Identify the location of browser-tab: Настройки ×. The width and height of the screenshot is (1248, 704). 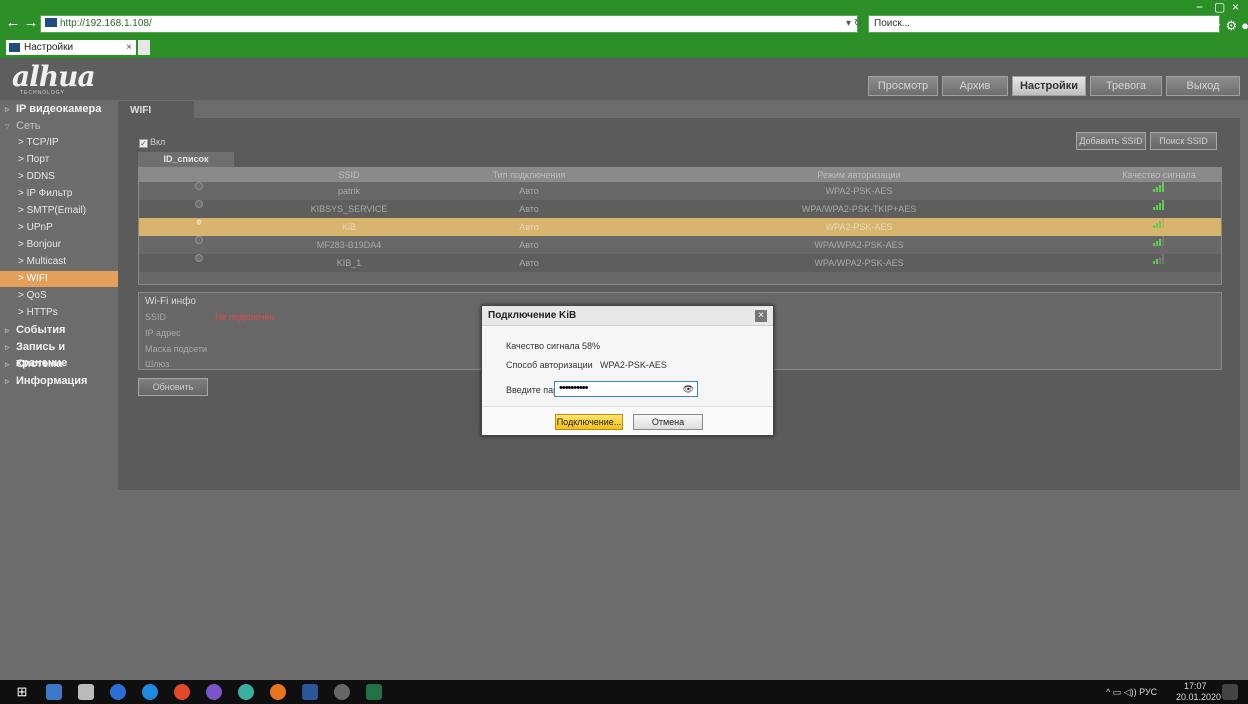
(71, 47).